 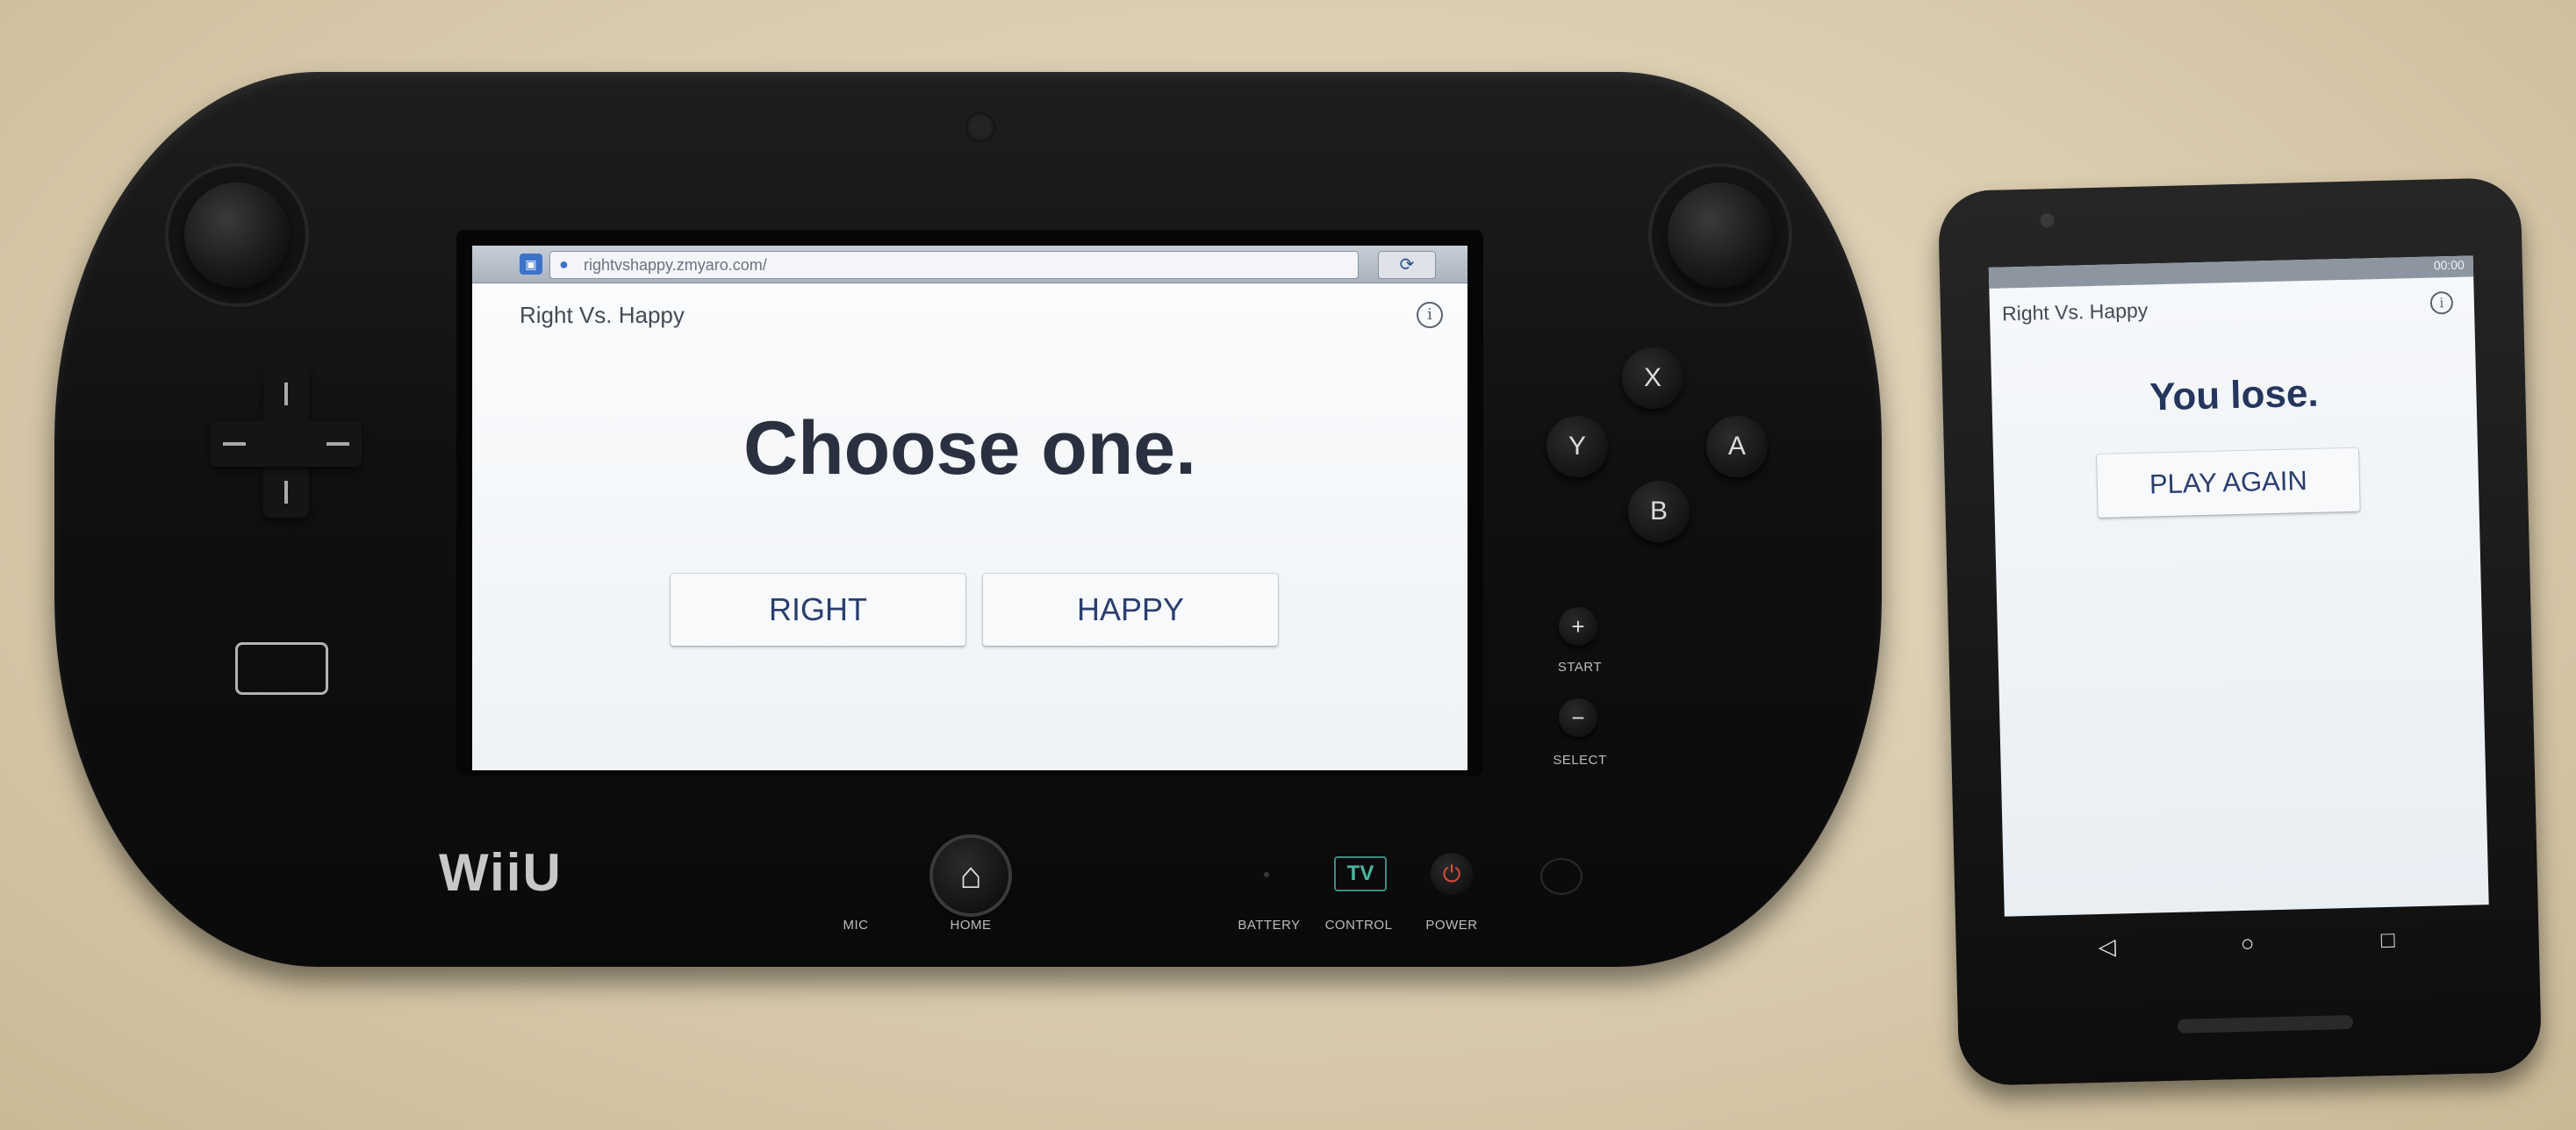 What do you see at coordinates (1270, 925) in the screenshot?
I see `battery-label: BATTERY` at bounding box center [1270, 925].